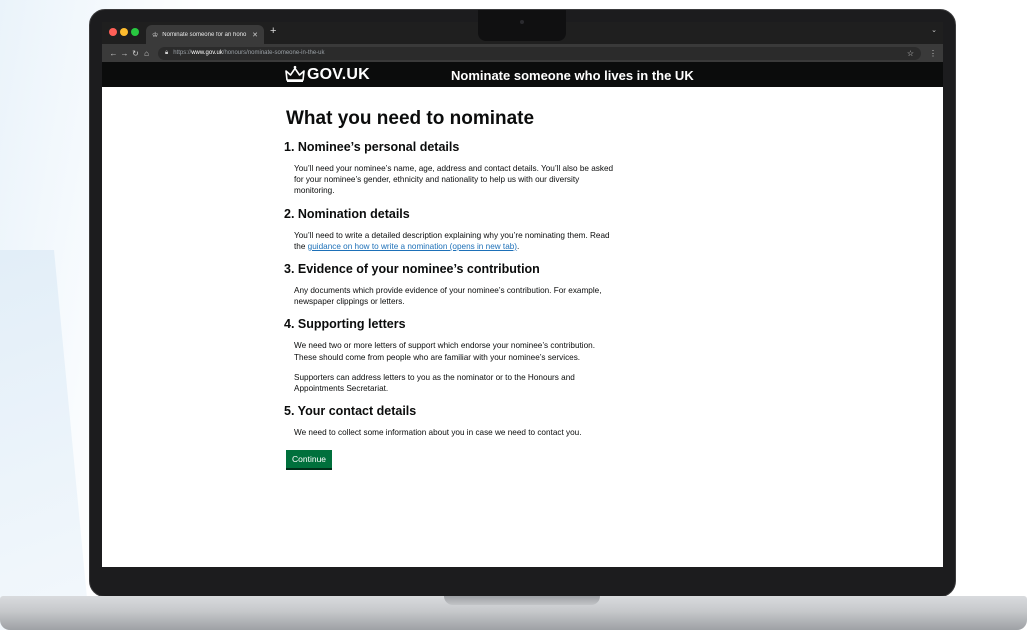 This screenshot has width=1027, height=630. What do you see at coordinates (295, 73) in the screenshot?
I see `crown-icon` at bounding box center [295, 73].